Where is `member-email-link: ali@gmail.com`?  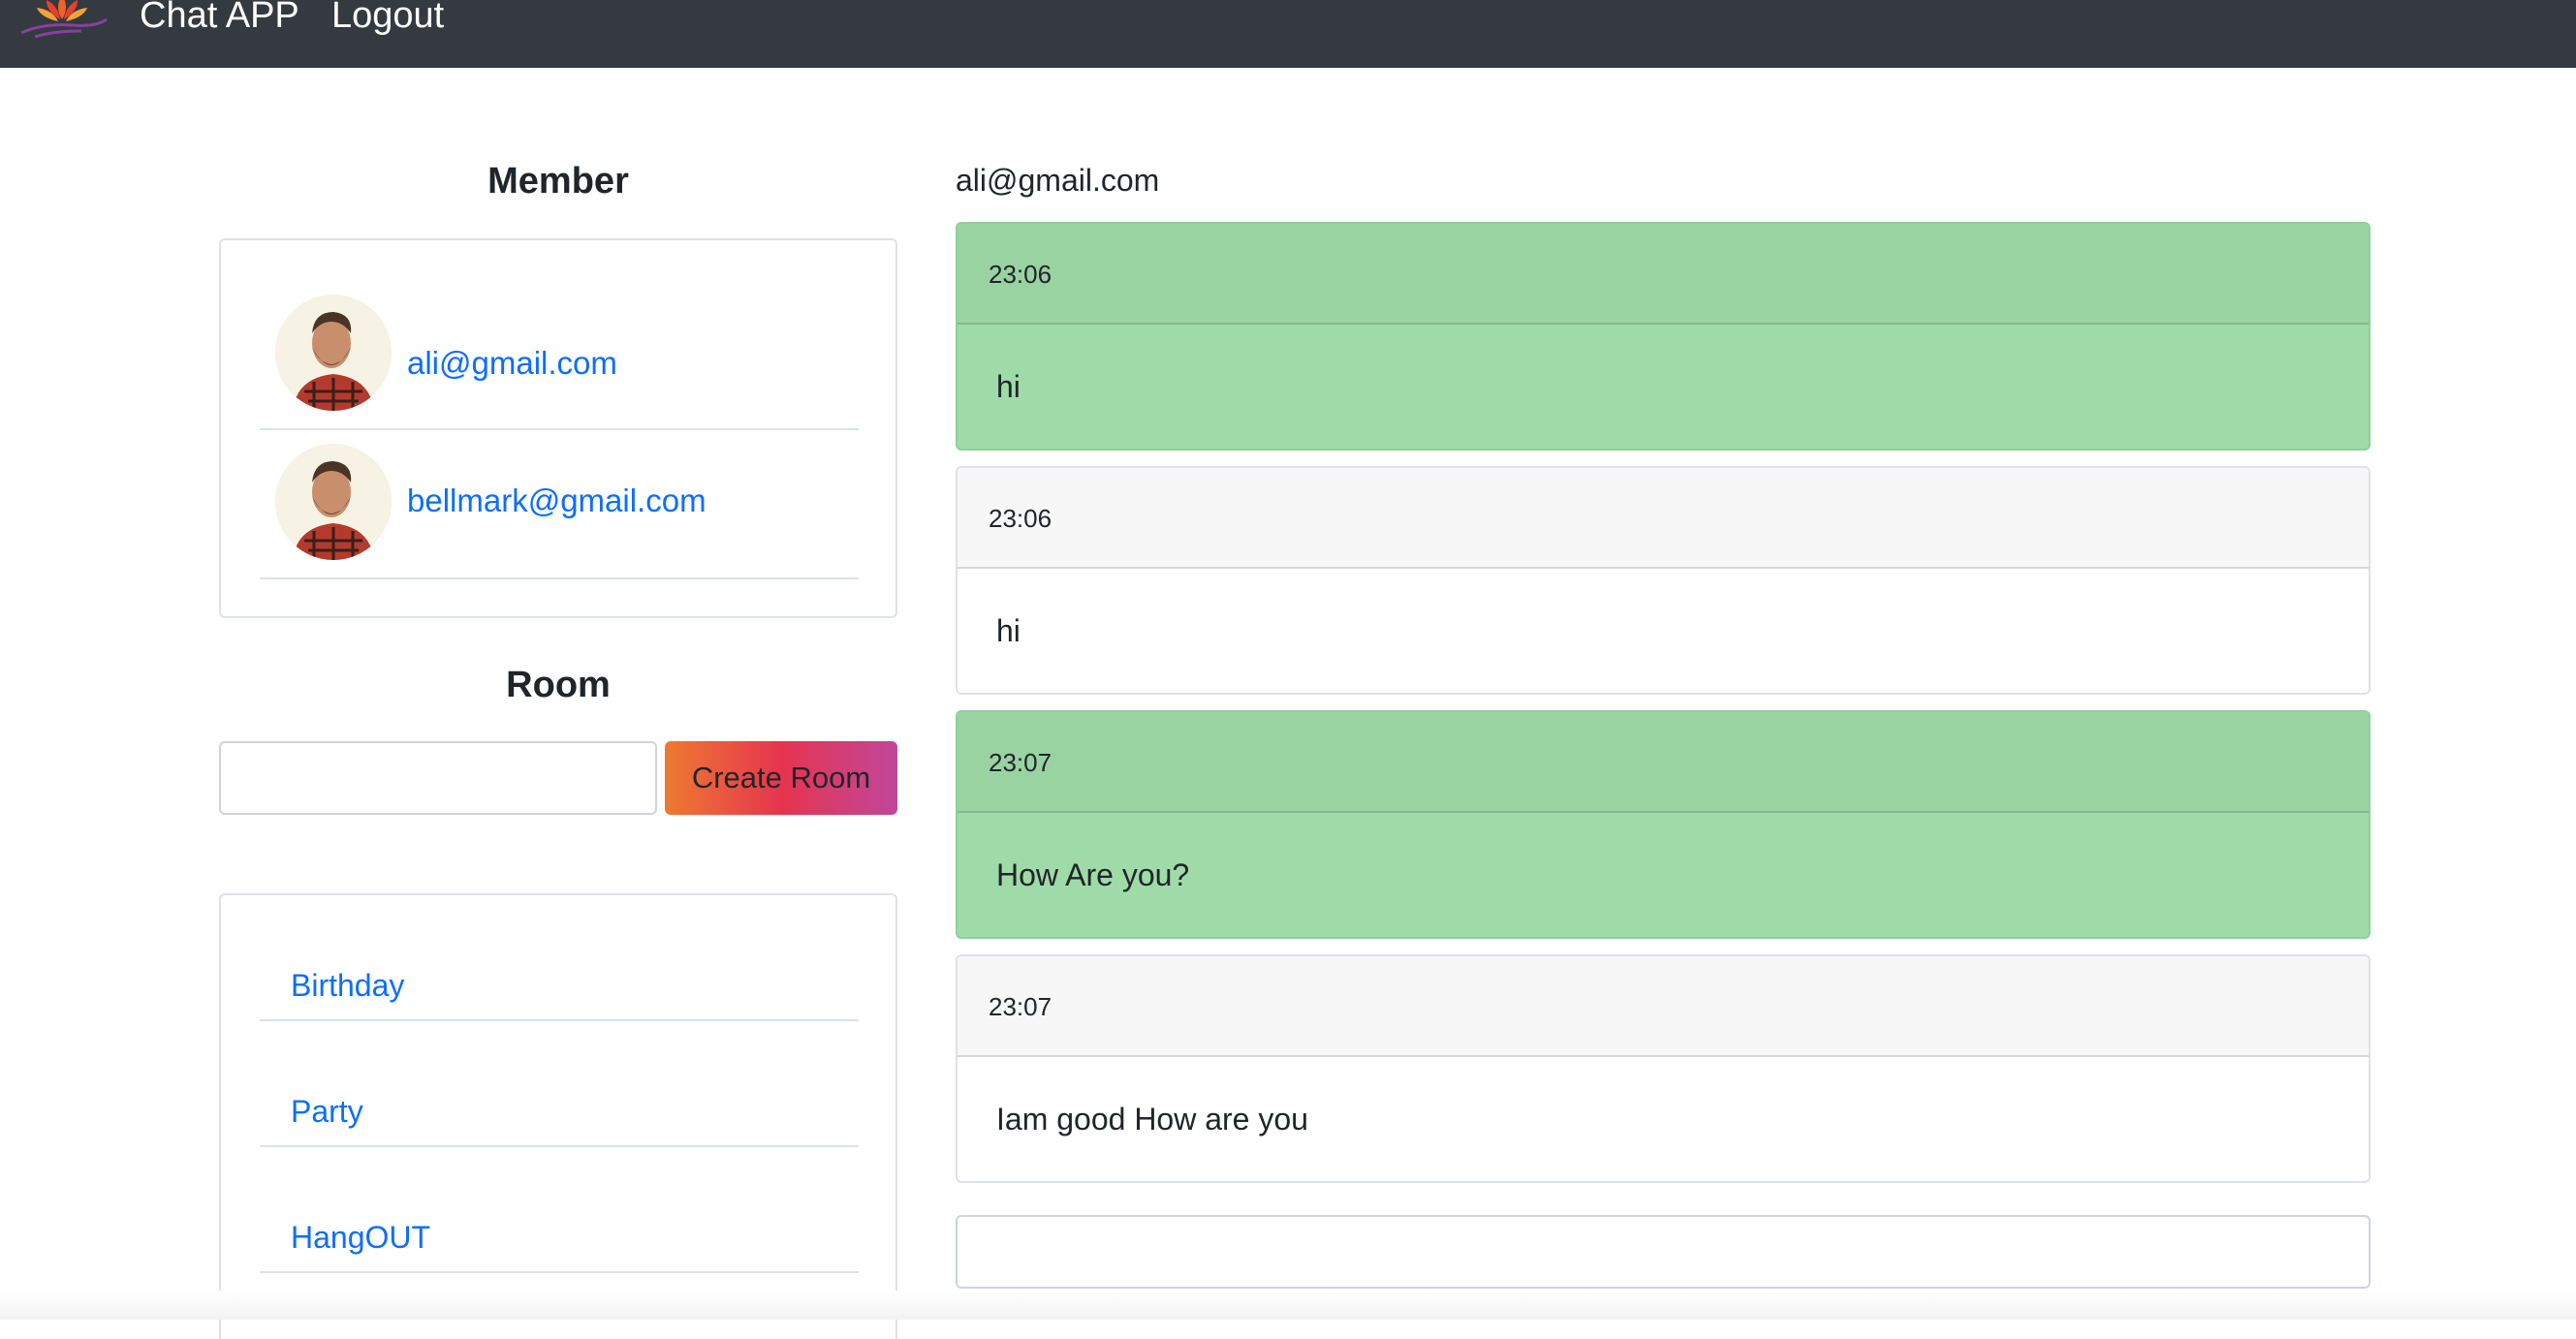
member-email-link: ali@gmail.com is located at coordinates (512, 363).